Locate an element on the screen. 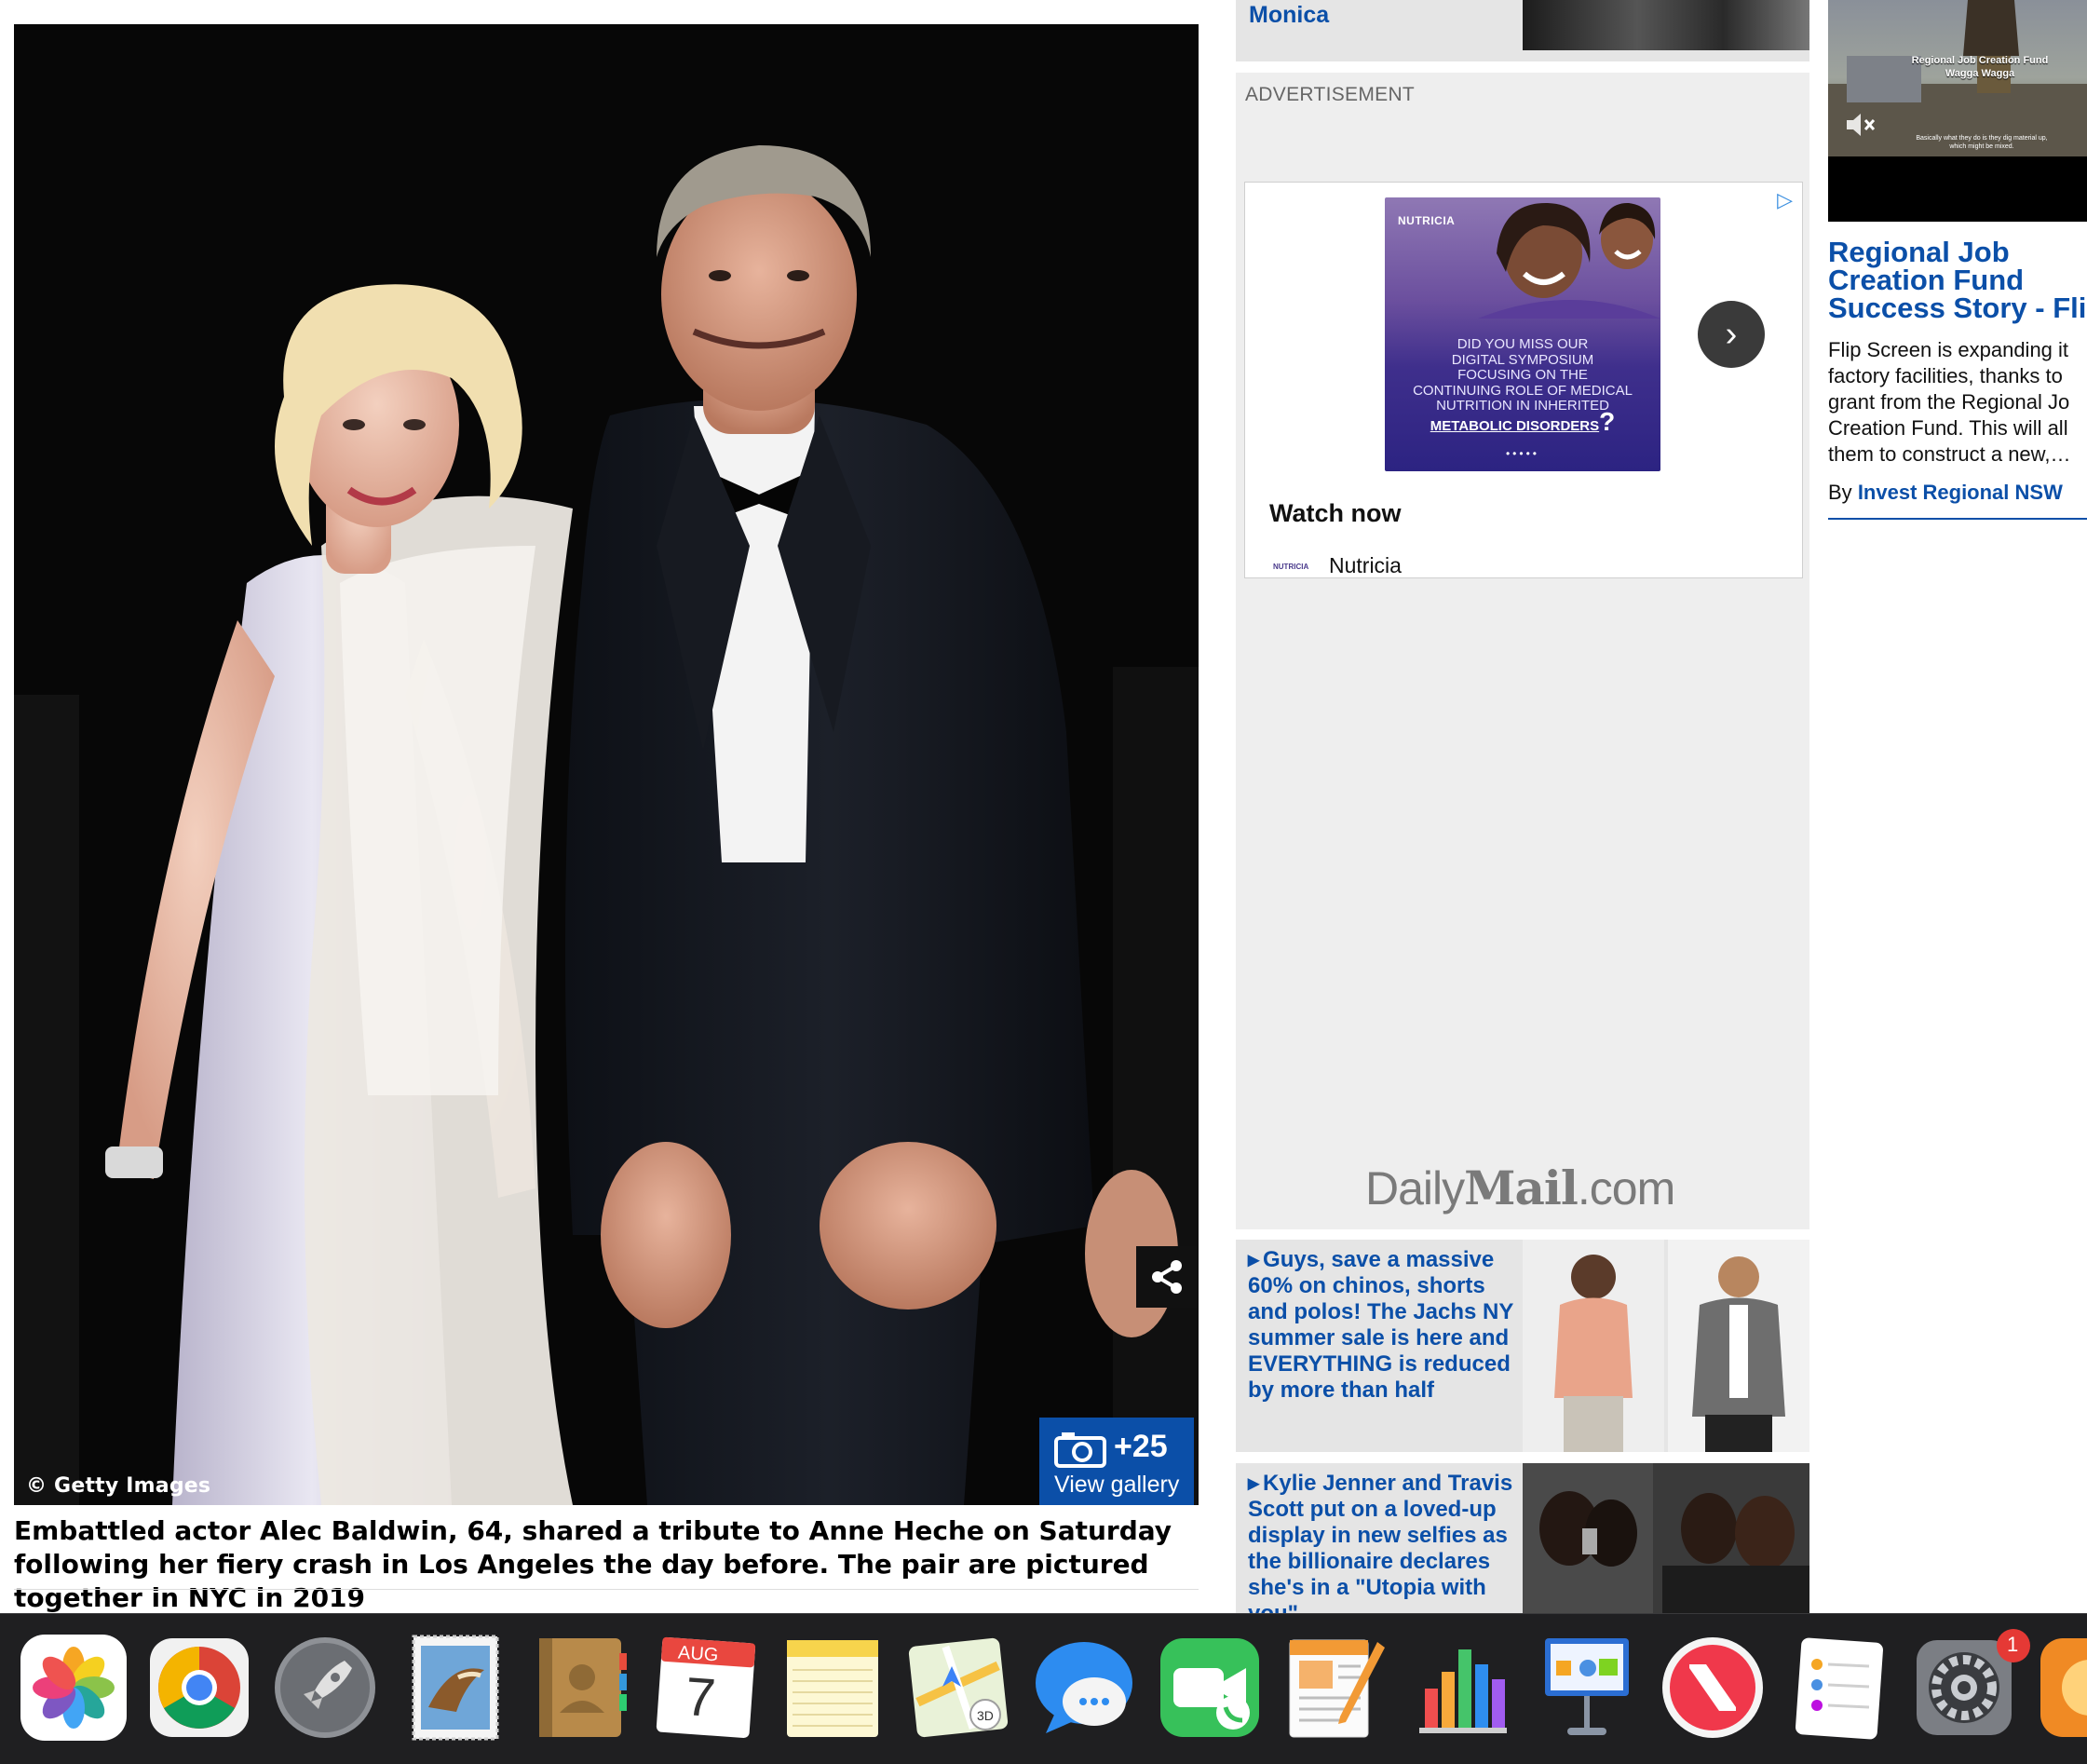  mail-stamp-icon is located at coordinates (455, 1688).